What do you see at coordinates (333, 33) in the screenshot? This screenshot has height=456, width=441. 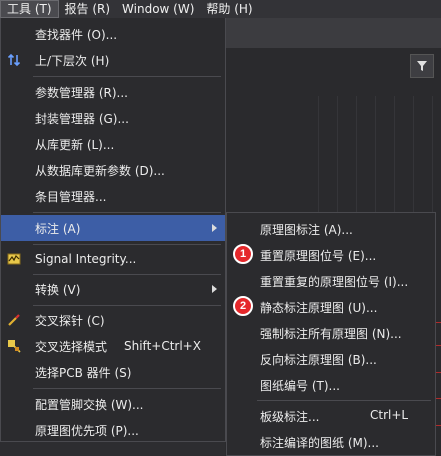 I see `toolbar-strip` at bounding box center [333, 33].